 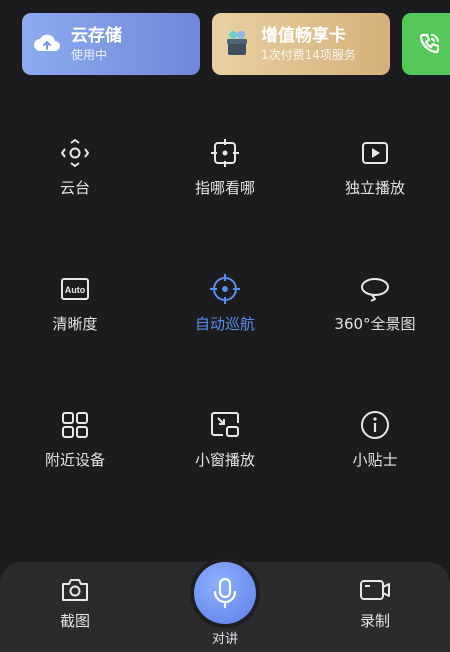 I want to click on feature-point-to-look: 指哪看哪, so click(x=225, y=167).